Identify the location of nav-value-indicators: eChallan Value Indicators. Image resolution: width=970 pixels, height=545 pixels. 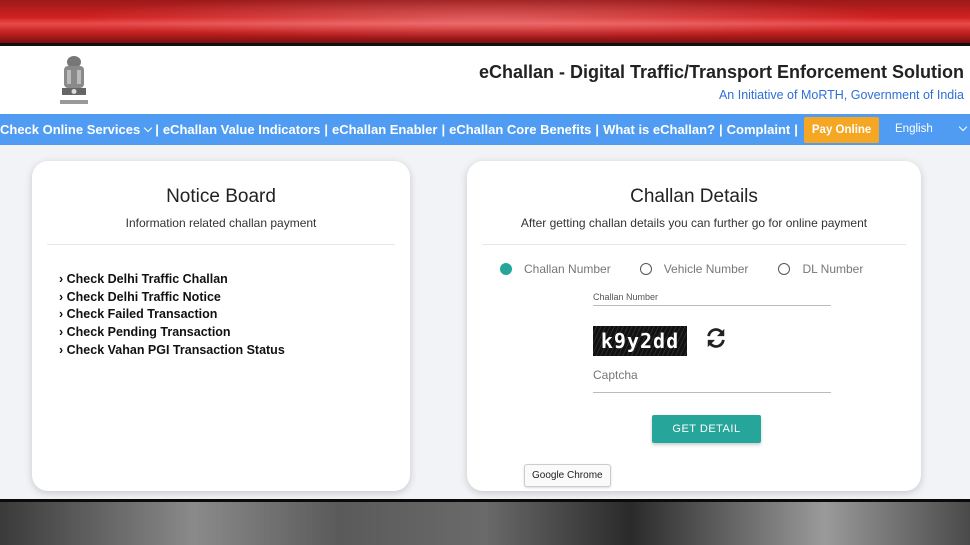
(242, 129).